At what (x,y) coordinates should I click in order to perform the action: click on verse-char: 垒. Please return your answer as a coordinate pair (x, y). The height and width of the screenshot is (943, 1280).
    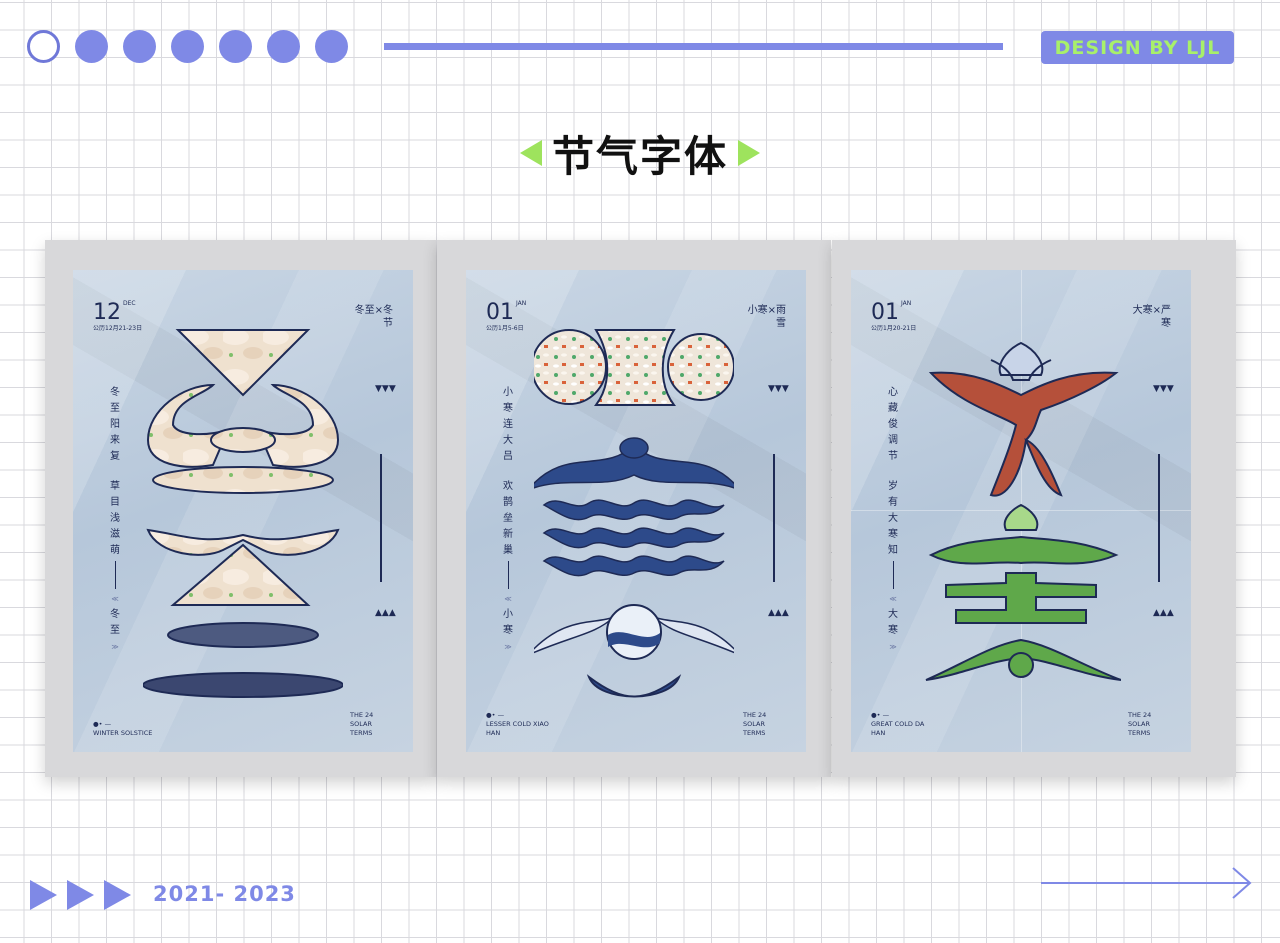
    Looking at the image, I should click on (508, 518).